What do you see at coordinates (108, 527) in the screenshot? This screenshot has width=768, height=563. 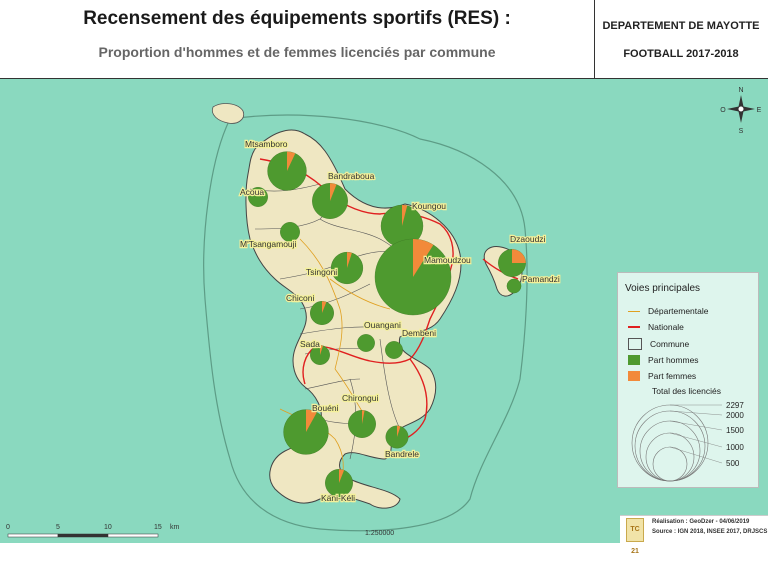 I see `scale-tick-10: 10` at bounding box center [108, 527].